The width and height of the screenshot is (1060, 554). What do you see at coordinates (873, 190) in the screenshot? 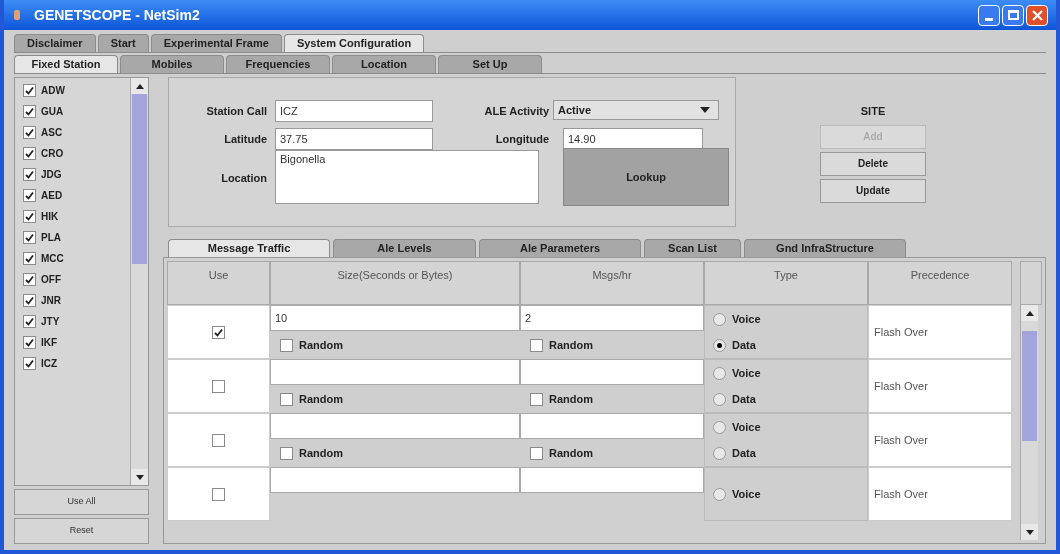
I see `site-button: Update` at bounding box center [873, 190].